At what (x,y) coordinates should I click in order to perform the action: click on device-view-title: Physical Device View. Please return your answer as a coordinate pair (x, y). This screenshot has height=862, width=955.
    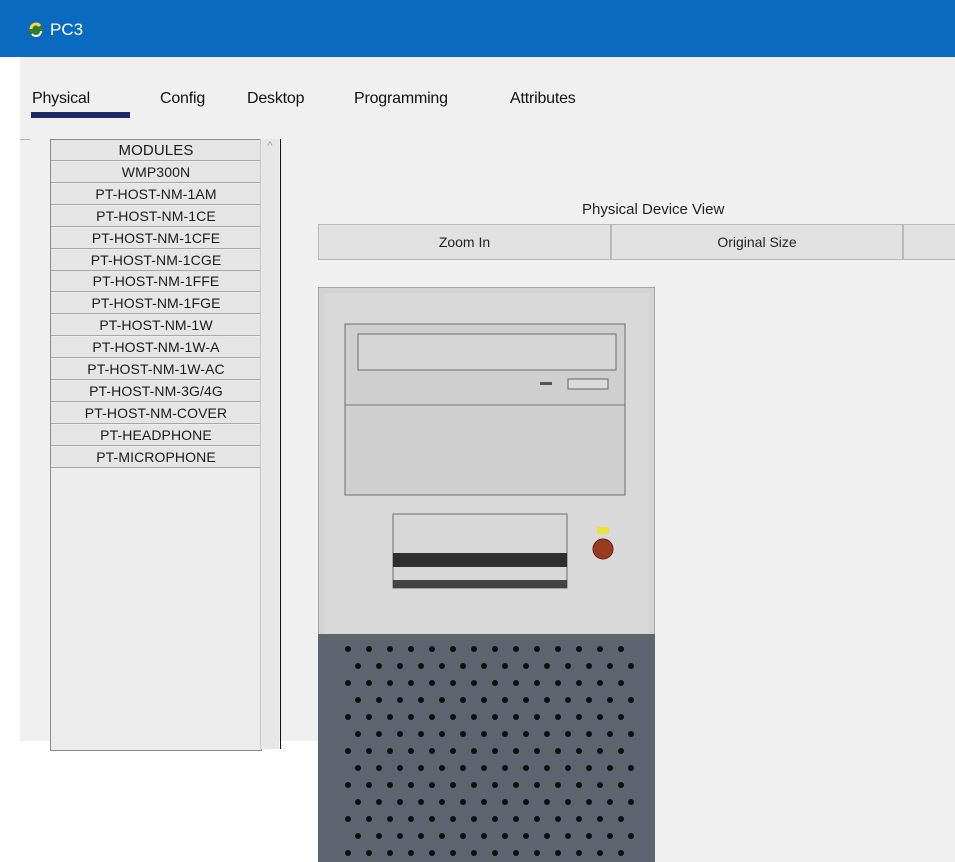
    Looking at the image, I should click on (653, 209).